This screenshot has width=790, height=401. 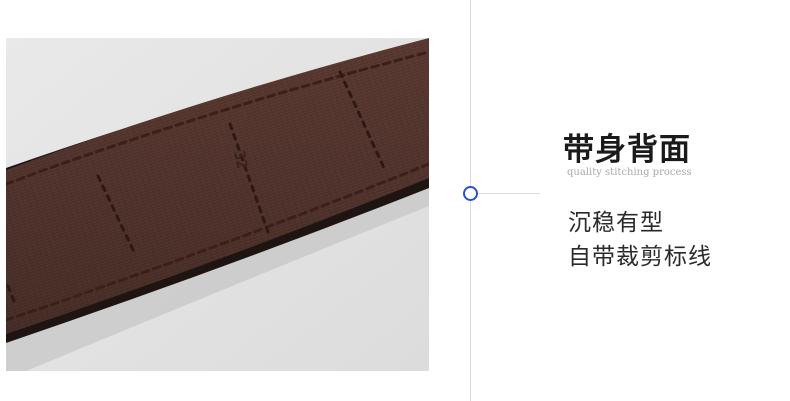 What do you see at coordinates (509, 193) in the screenshot?
I see `horizontal-connector` at bounding box center [509, 193].